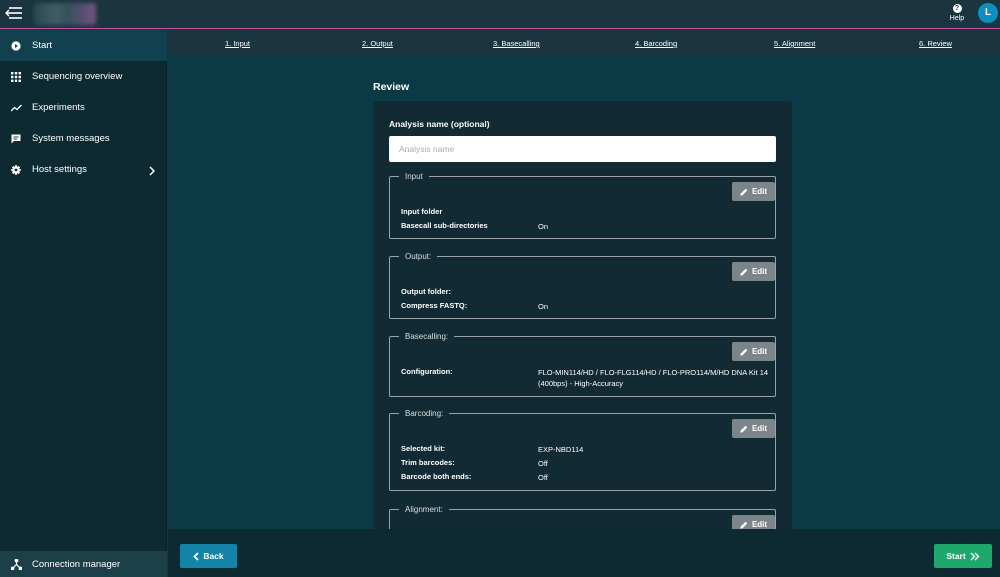 This screenshot has width=1000, height=577. Describe the element at coordinates (237, 43) in the screenshot. I see `step-input: 1. Input` at that location.